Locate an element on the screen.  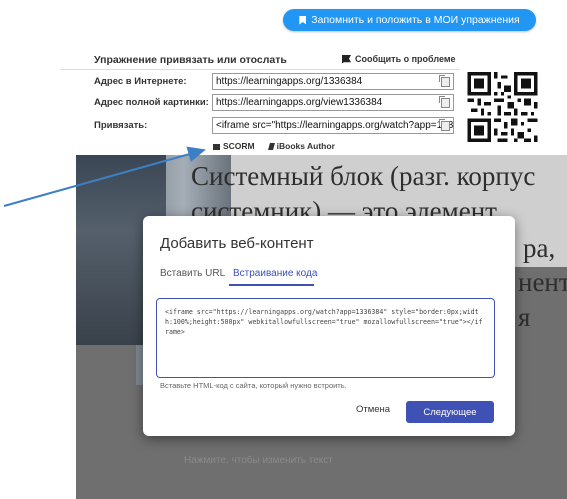
internet-address-label: Адрес в Интернете: is located at coordinates (140, 81).